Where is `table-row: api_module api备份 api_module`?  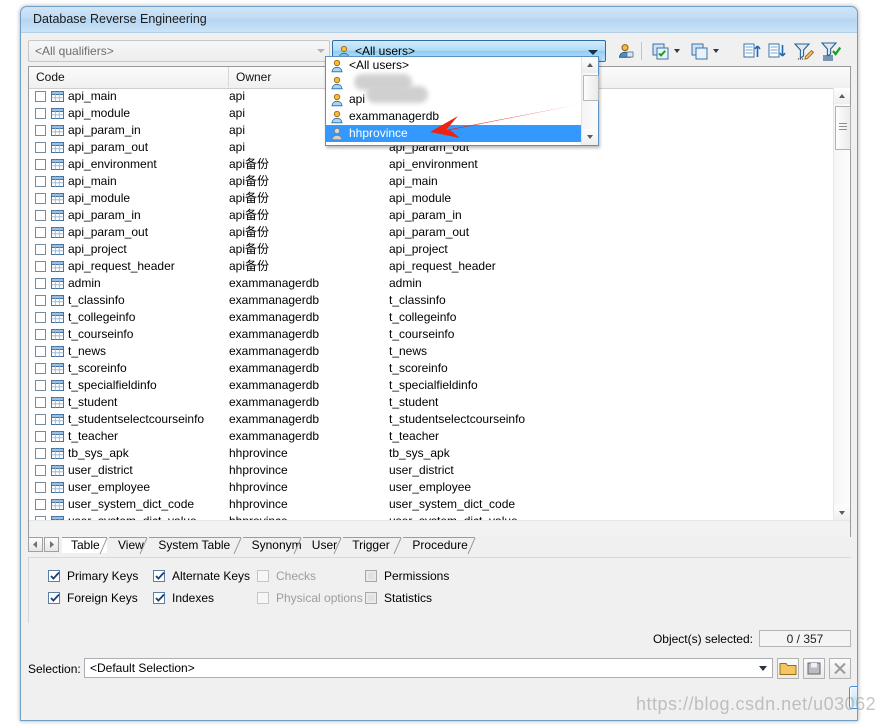
table-row: api_module api备份 api_module is located at coordinates (431, 198).